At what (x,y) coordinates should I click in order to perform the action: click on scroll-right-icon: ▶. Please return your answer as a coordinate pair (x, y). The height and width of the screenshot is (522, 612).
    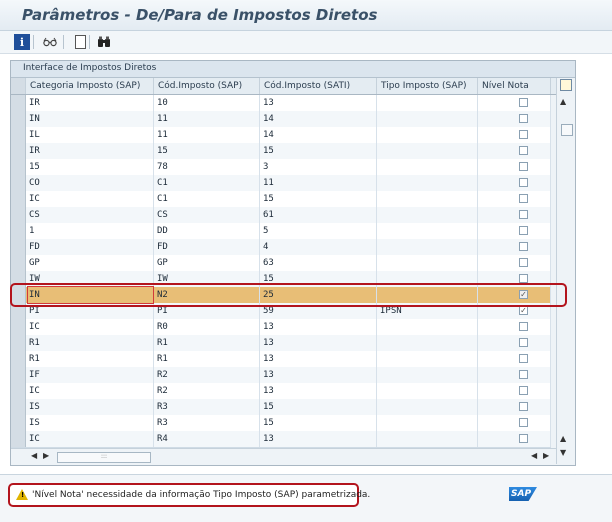
    Looking at the image, I should click on (546, 455).